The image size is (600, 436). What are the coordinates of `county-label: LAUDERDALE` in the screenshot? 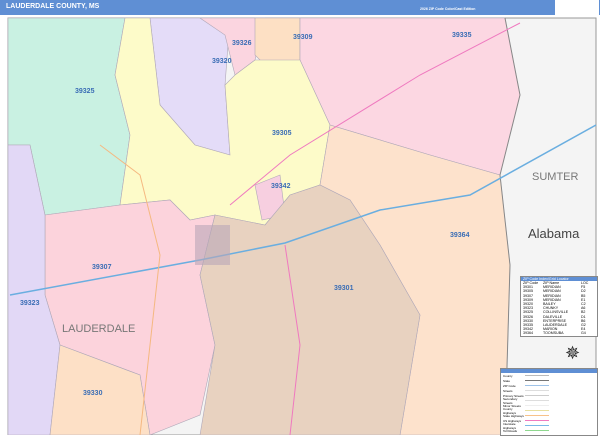 It's located at (98, 329).